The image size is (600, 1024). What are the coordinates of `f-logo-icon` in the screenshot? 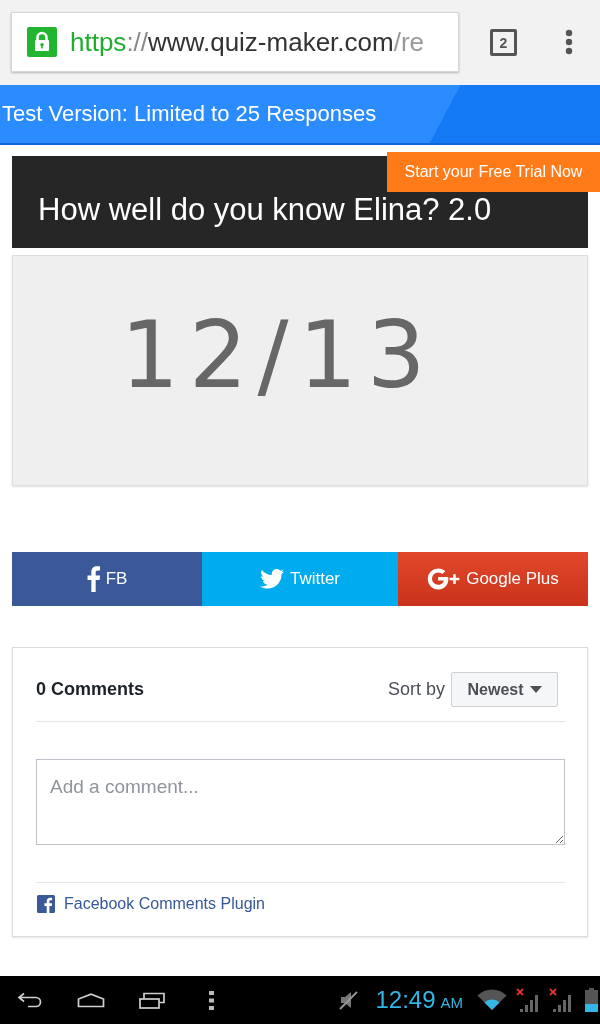 It's located at (93, 579).